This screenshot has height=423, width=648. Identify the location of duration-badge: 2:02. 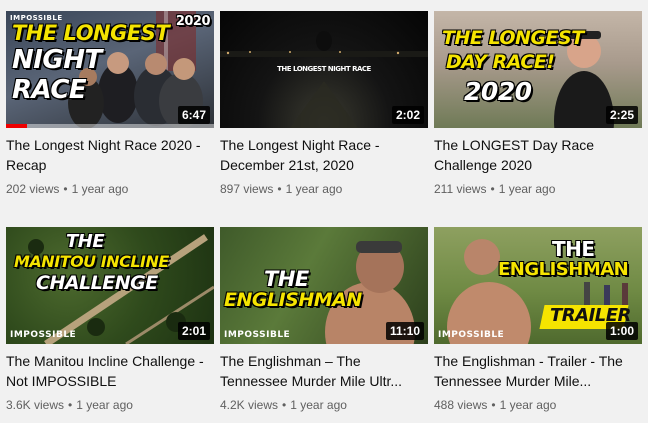
(407, 115).